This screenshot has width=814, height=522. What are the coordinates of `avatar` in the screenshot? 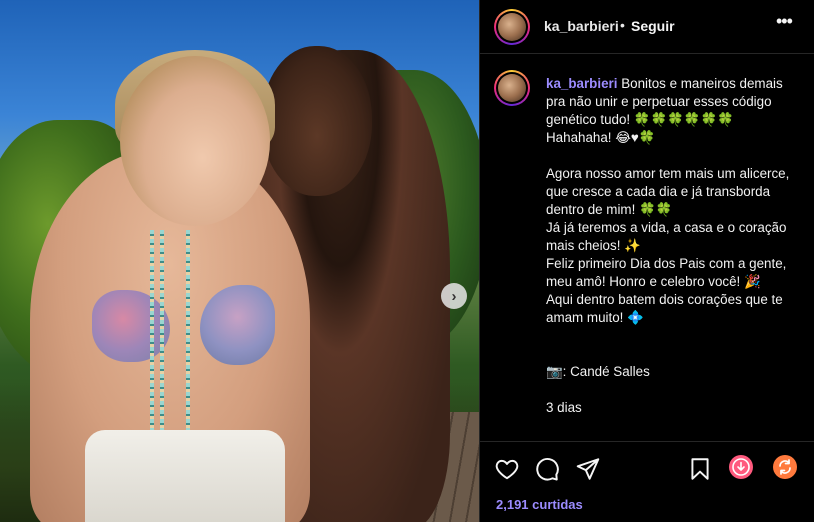 It's located at (512, 27).